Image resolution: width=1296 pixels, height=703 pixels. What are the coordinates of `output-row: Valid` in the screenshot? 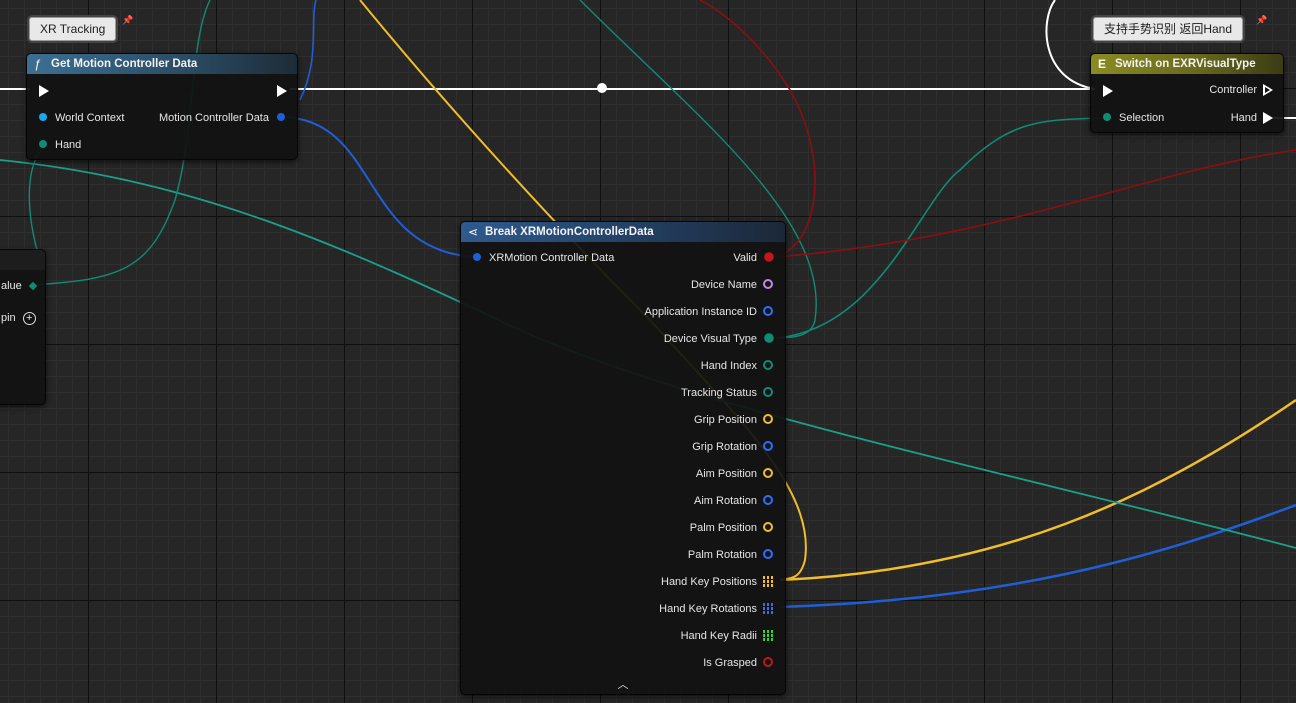 It's located at (753, 258).